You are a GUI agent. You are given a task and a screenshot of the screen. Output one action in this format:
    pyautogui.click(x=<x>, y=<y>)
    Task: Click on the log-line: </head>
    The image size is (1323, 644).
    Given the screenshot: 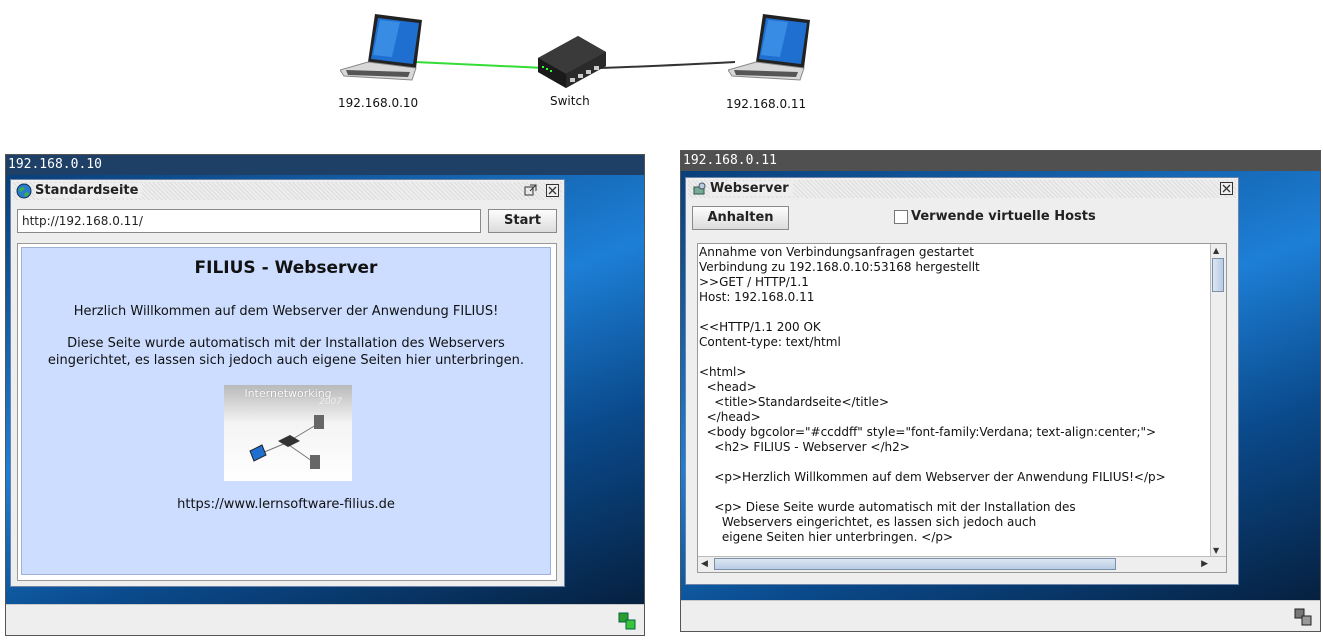 What is the action you would take?
    pyautogui.click(x=730, y=417)
    